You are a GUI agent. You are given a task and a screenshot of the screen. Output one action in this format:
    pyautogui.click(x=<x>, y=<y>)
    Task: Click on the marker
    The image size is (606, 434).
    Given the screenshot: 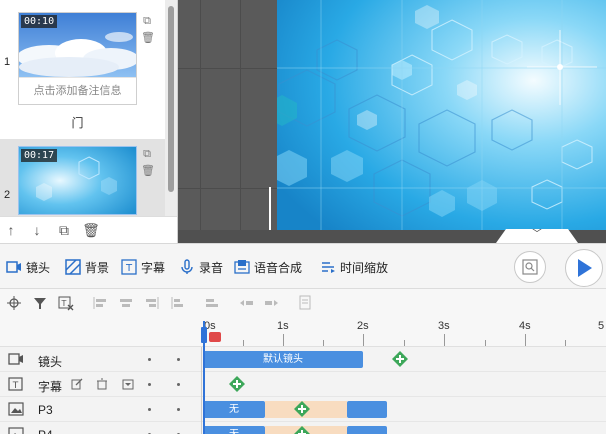 What is the action you would take?
    pyautogui.click(x=215, y=337)
    